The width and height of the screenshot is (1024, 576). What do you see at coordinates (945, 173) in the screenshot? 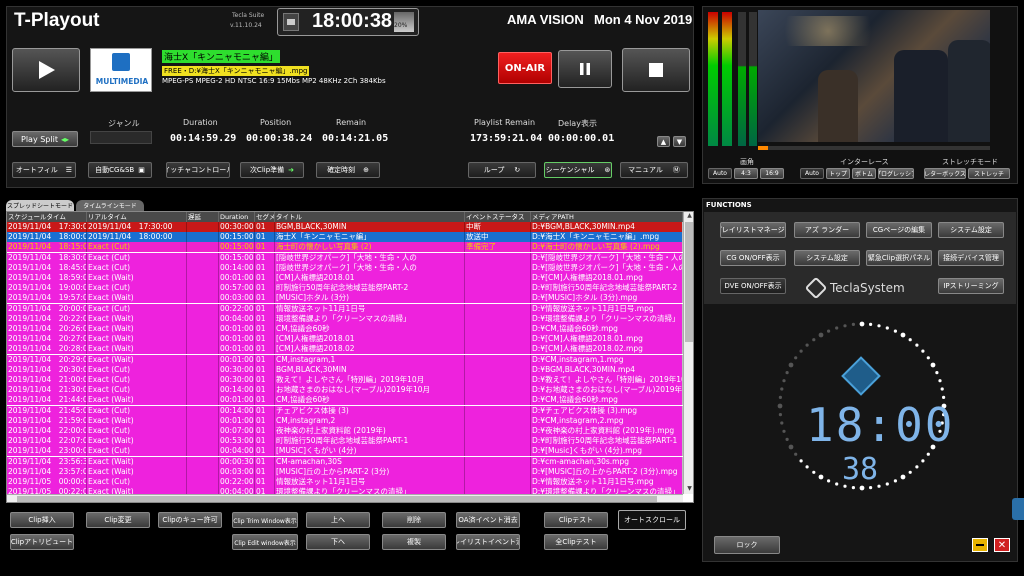
I see `stretch-letterbox-button: レターボックス` at bounding box center [945, 173].